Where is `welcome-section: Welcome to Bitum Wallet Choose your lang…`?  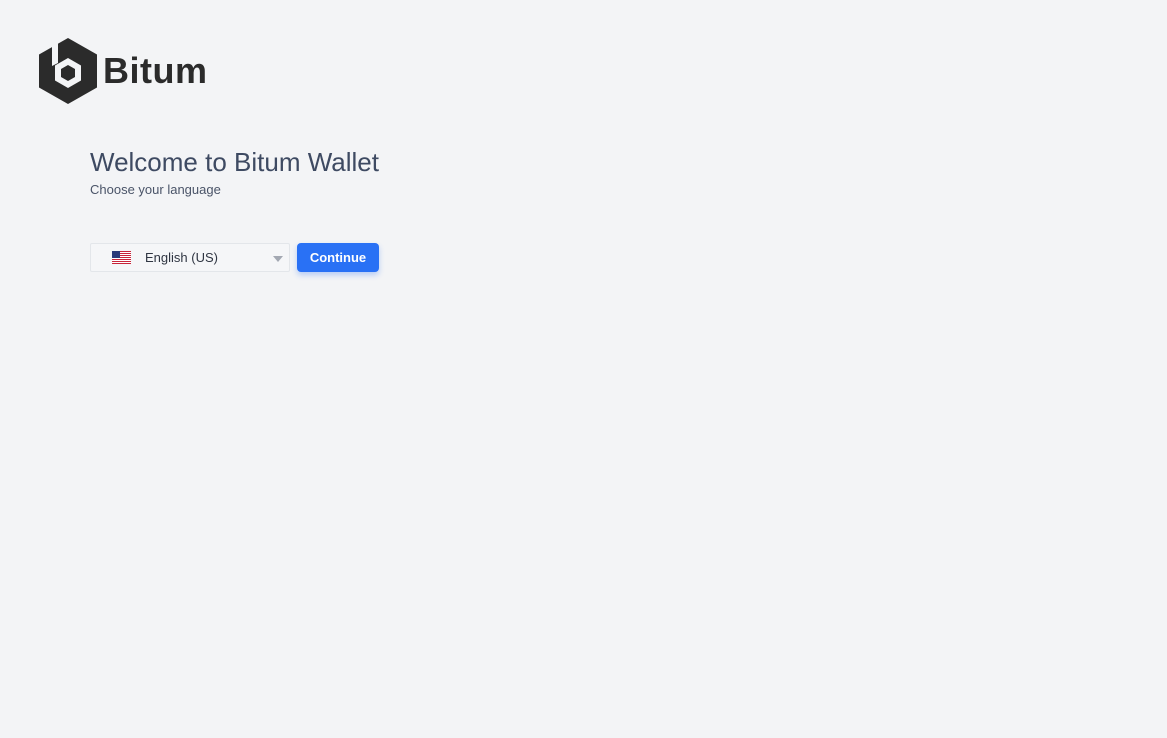 welcome-section: Welcome to Bitum Wallet Choose your lang… is located at coordinates (234, 172).